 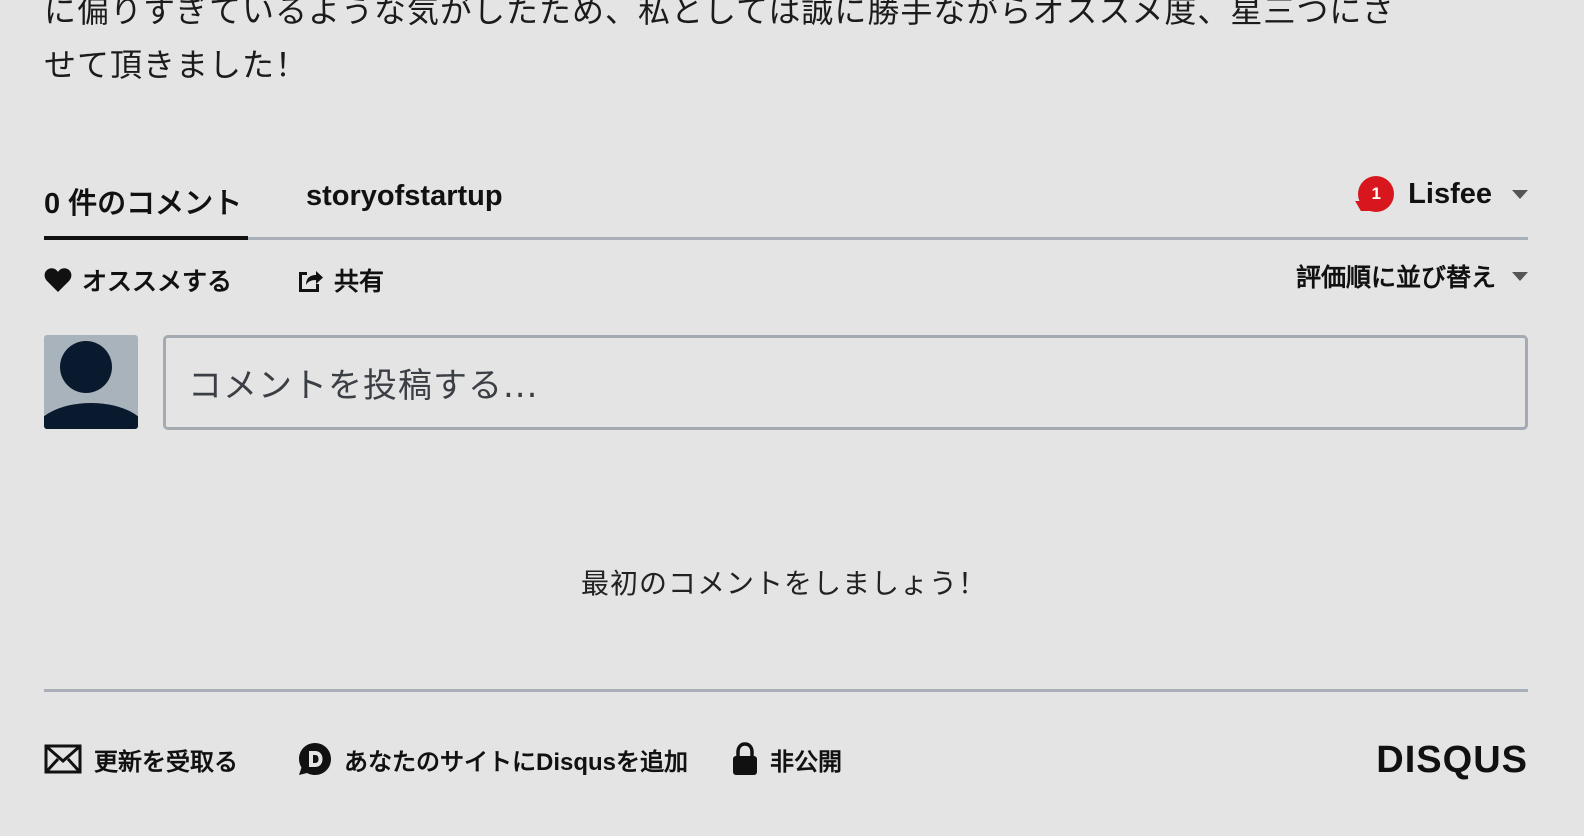 What do you see at coordinates (58, 280) in the screenshot?
I see `heart-icon` at bounding box center [58, 280].